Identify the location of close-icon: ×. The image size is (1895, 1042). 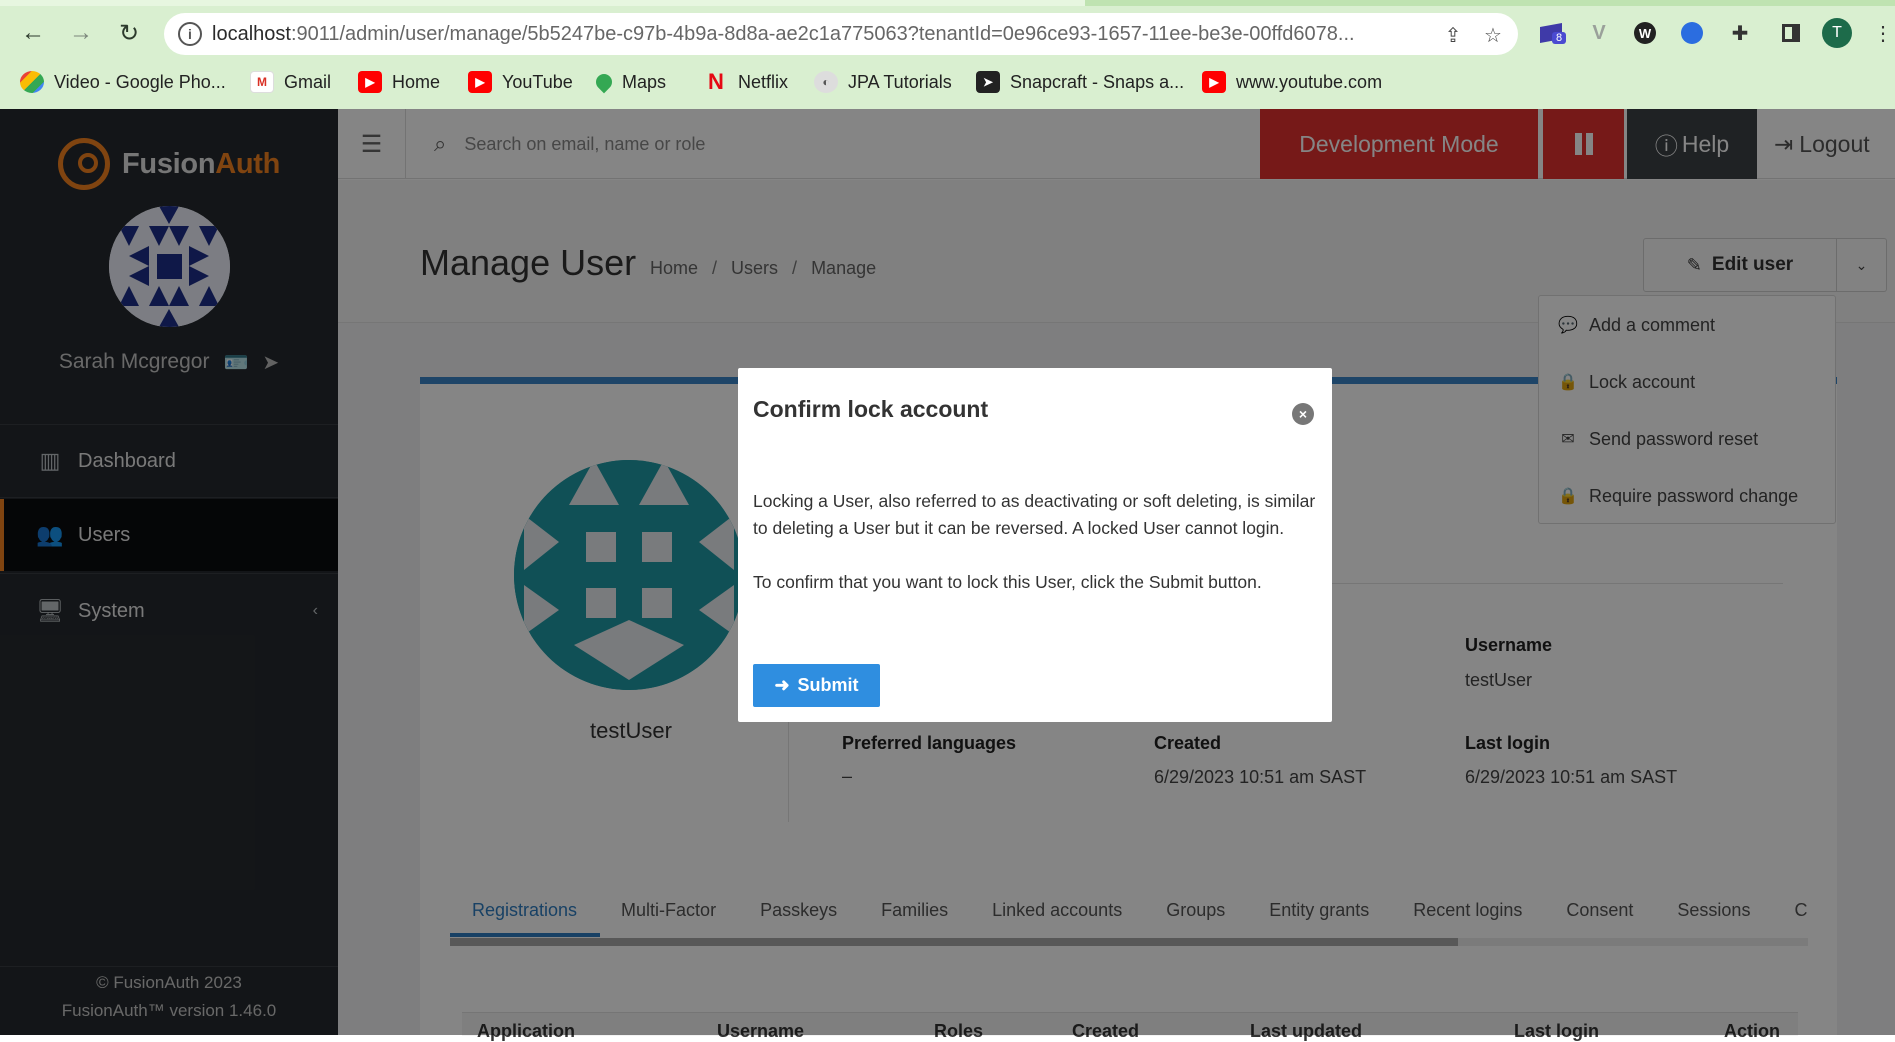
(1303, 414).